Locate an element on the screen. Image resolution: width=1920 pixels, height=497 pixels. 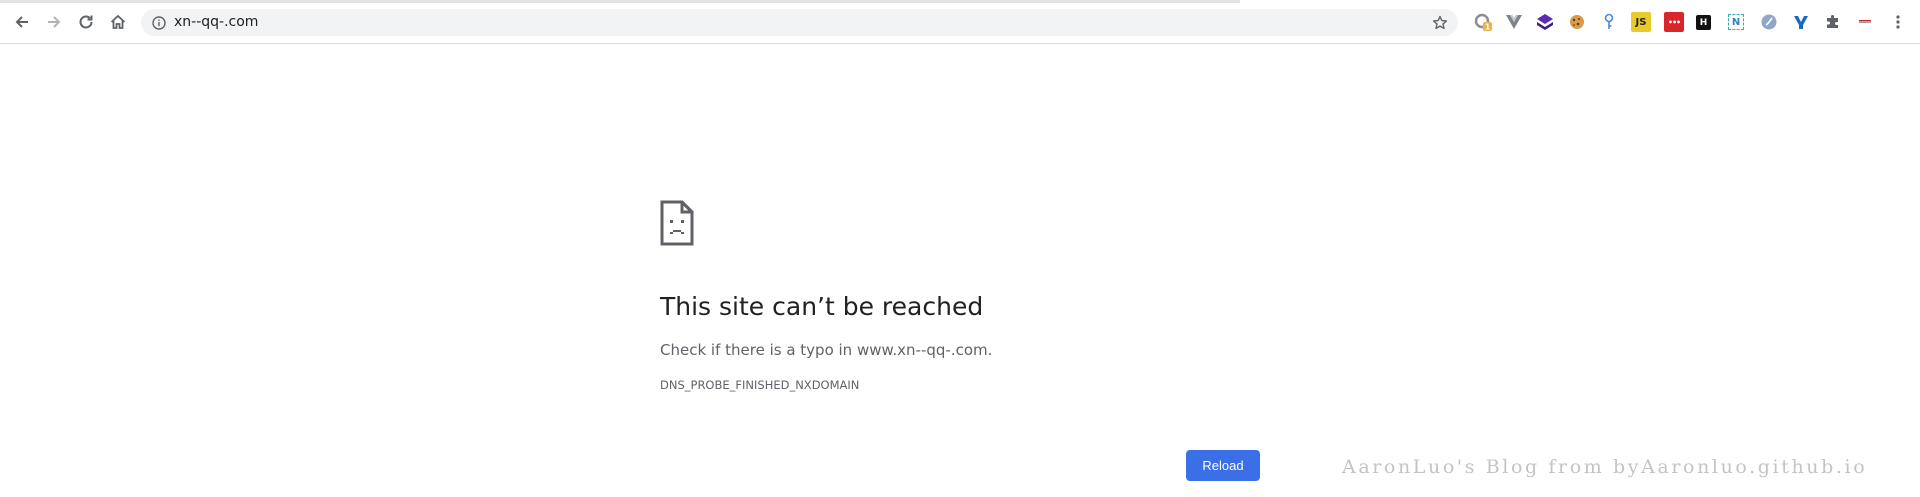
reload-toolbar-button is located at coordinates (86, 22).